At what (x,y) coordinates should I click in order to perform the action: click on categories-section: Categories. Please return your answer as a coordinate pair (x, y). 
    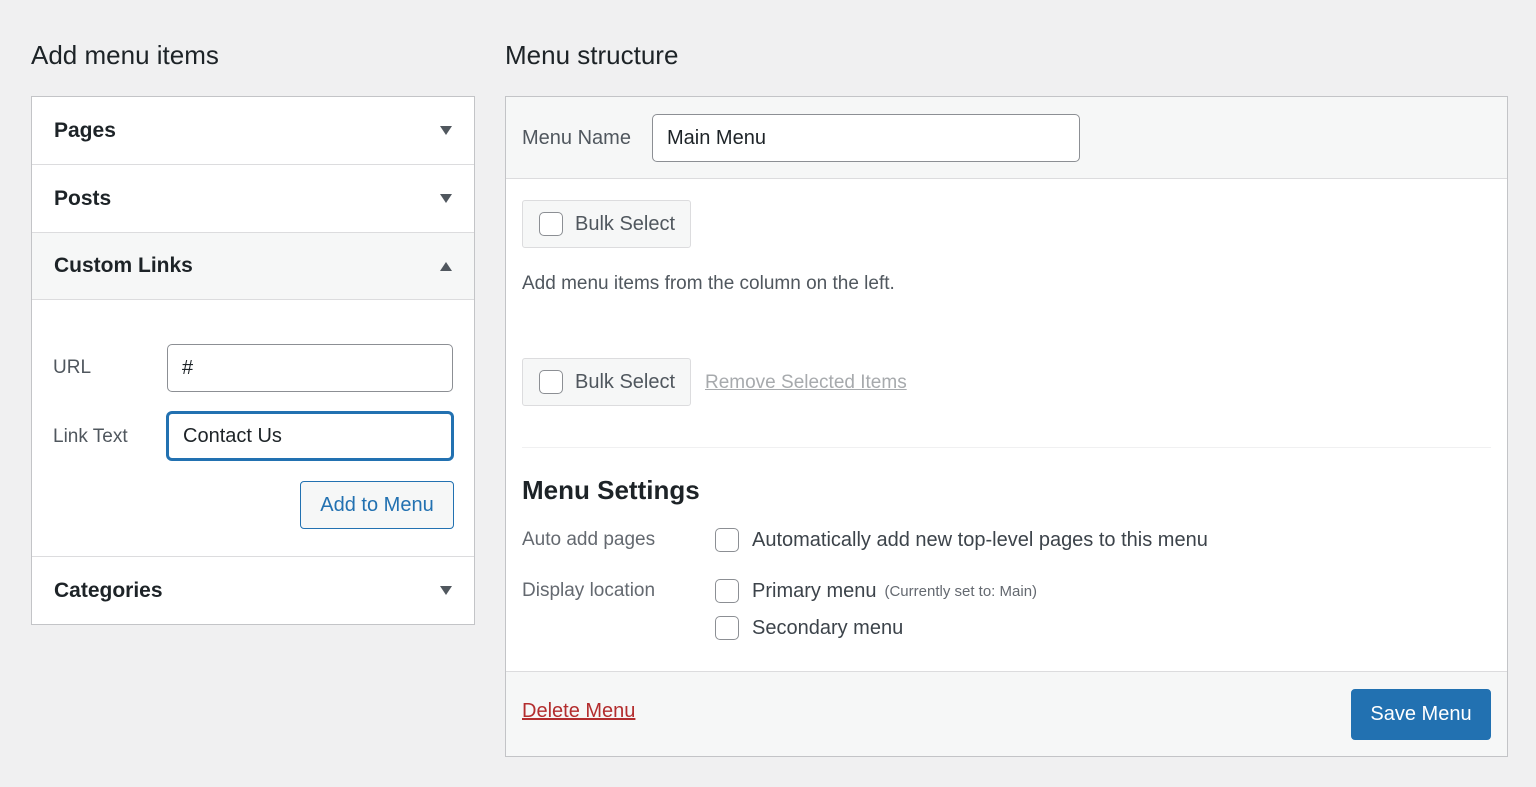
    Looking at the image, I should click on (253, 590).